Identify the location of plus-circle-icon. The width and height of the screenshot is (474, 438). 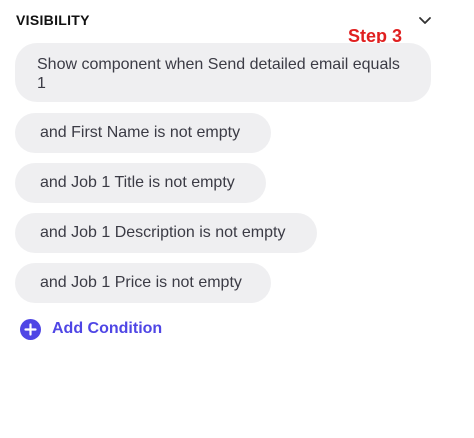
(30, 329).